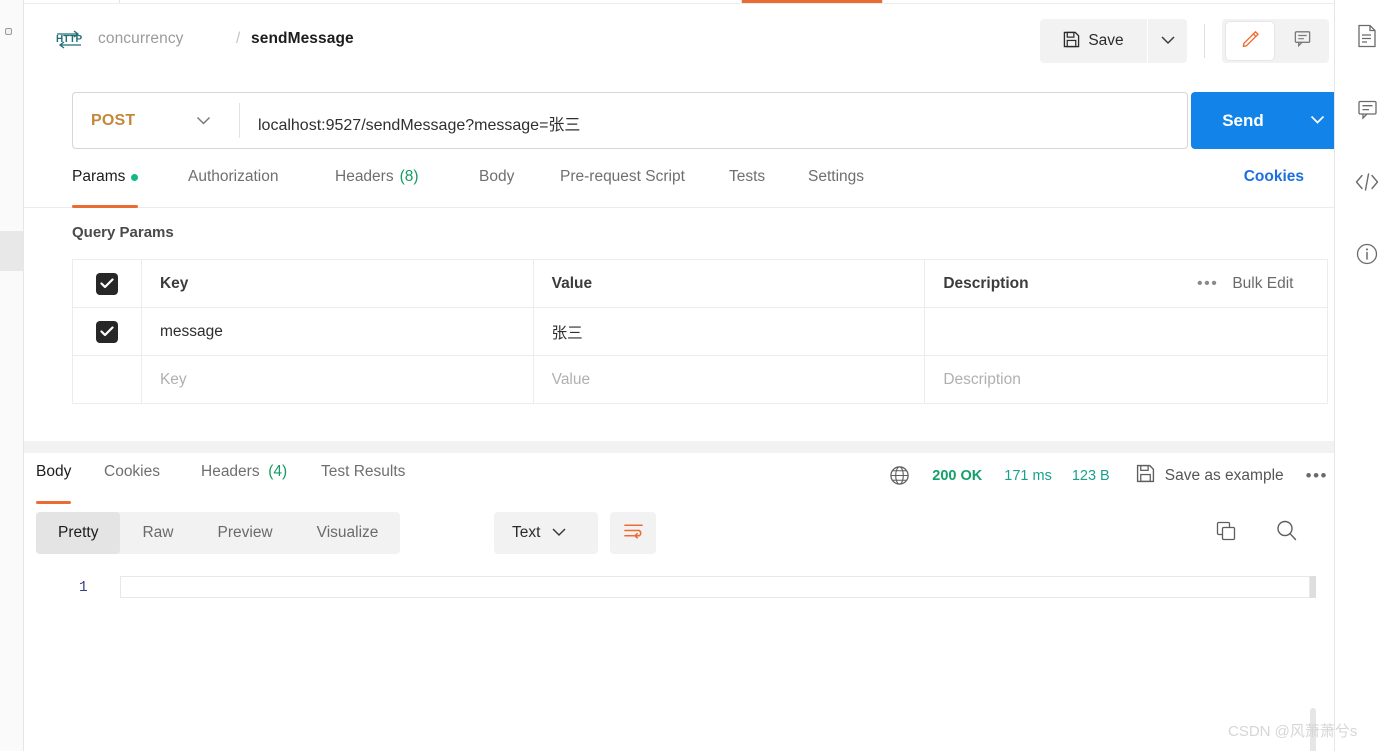 This screenshot has height=751, width=1398. Describe the element at coordinates (132, 483) in the screenshot. I see `response-tab-cookies: Cookies` at that location.